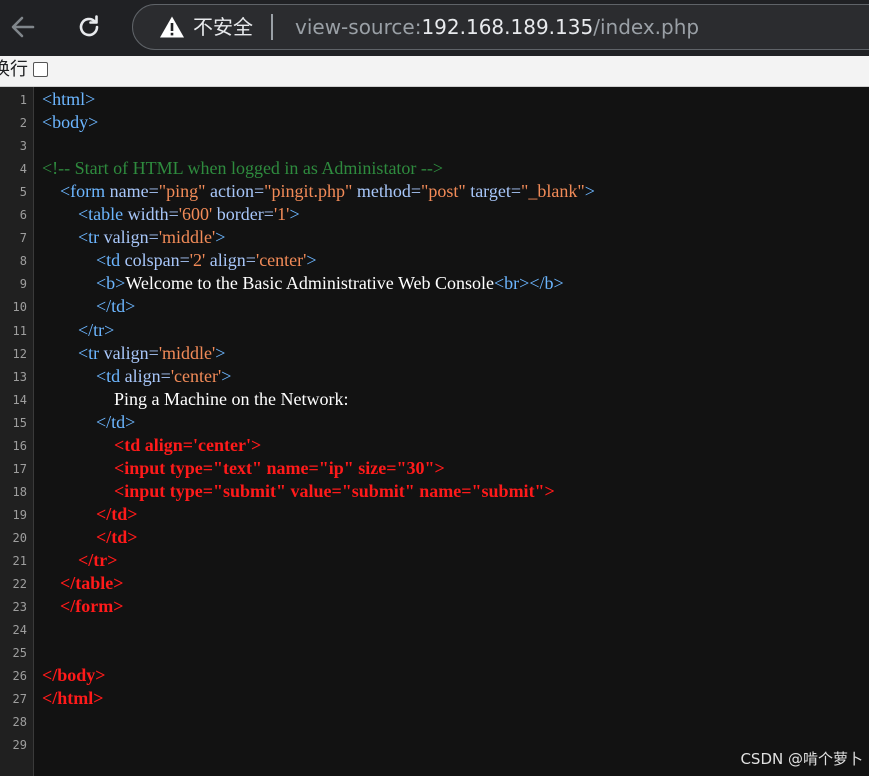 This screenshot has height=776, width=869. Describe the element at coordinates (235, 191) in the screenshot. I see `code-token: action=` at that location.